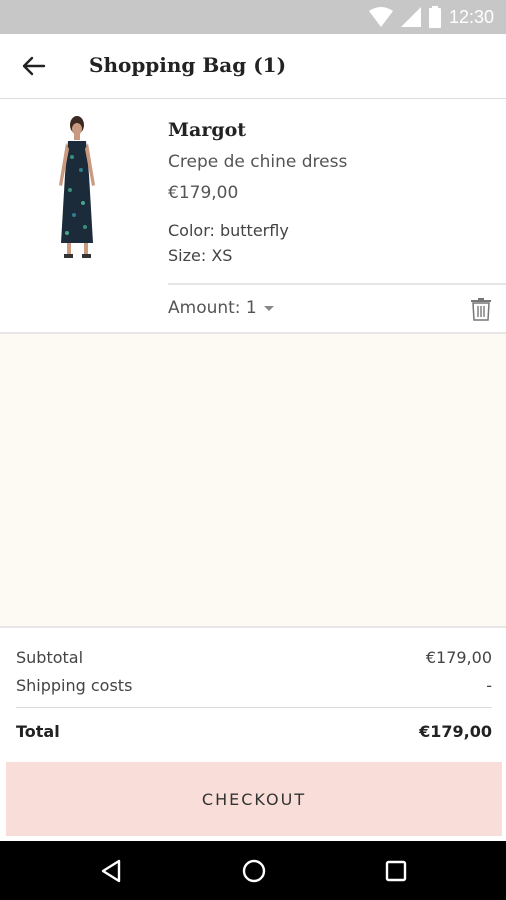 This screenshot has height=900, width=506. Describe the element at coordinates (212, 308) in the screenshot. I see `amount-label: Amount: 1` at that location.